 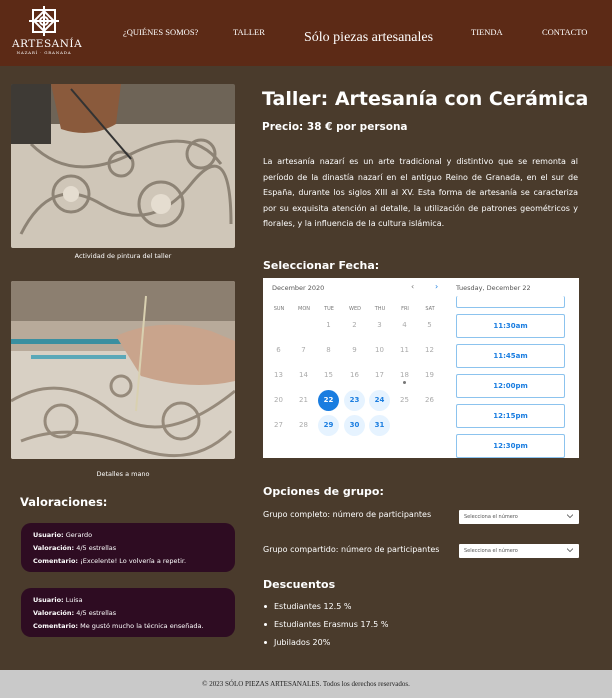 I want to click on review-user: Gerardo, so click(x=79, y=535).